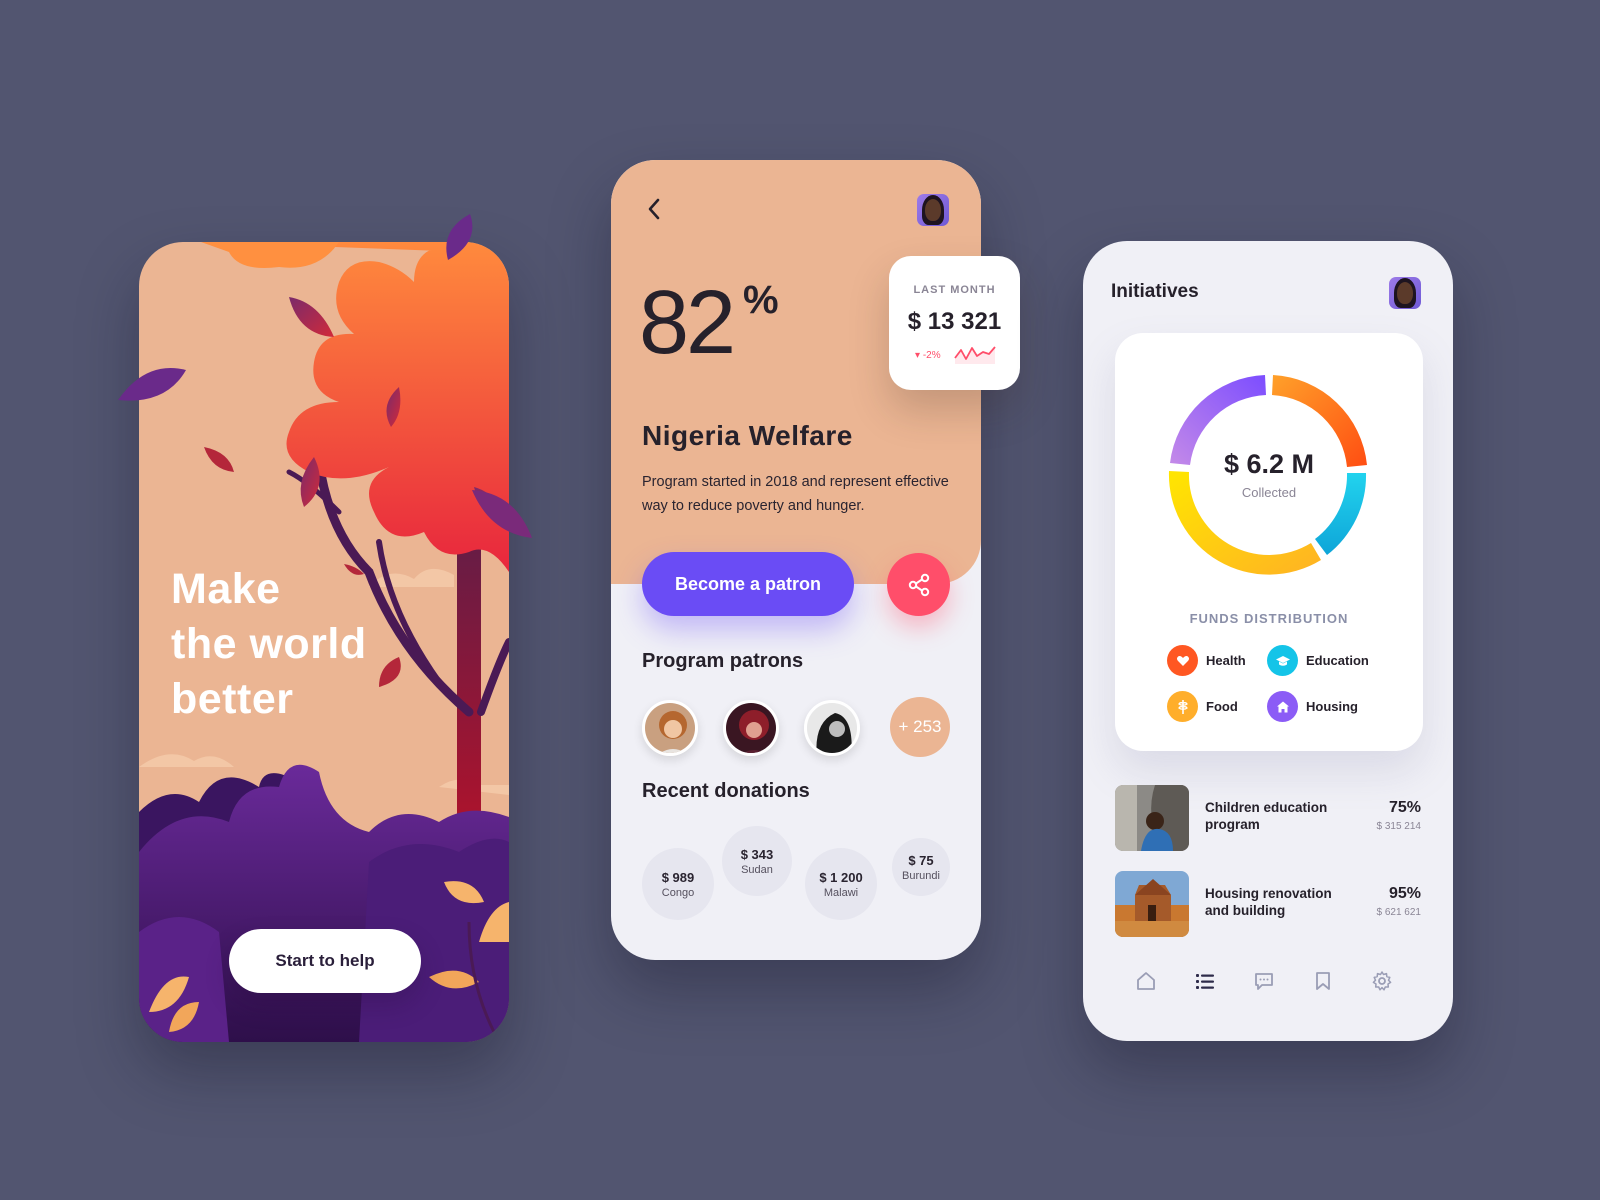  I want to click on funds-distribution-title: FUNDS DISTRIBUTION, so click(1269, 618).